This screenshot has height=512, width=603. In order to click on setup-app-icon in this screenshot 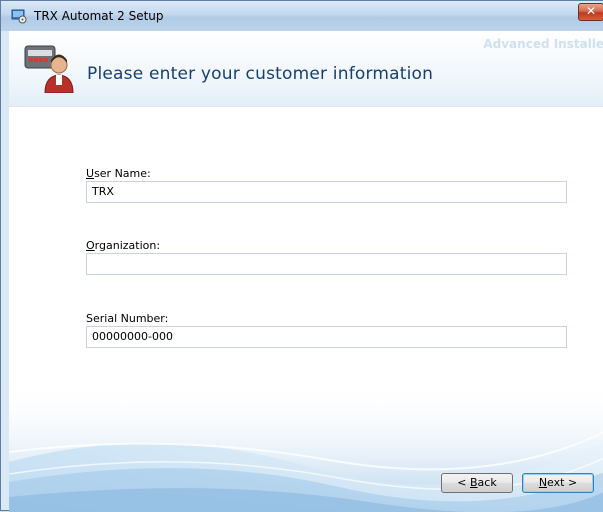, I will do `click(19, 16)`.